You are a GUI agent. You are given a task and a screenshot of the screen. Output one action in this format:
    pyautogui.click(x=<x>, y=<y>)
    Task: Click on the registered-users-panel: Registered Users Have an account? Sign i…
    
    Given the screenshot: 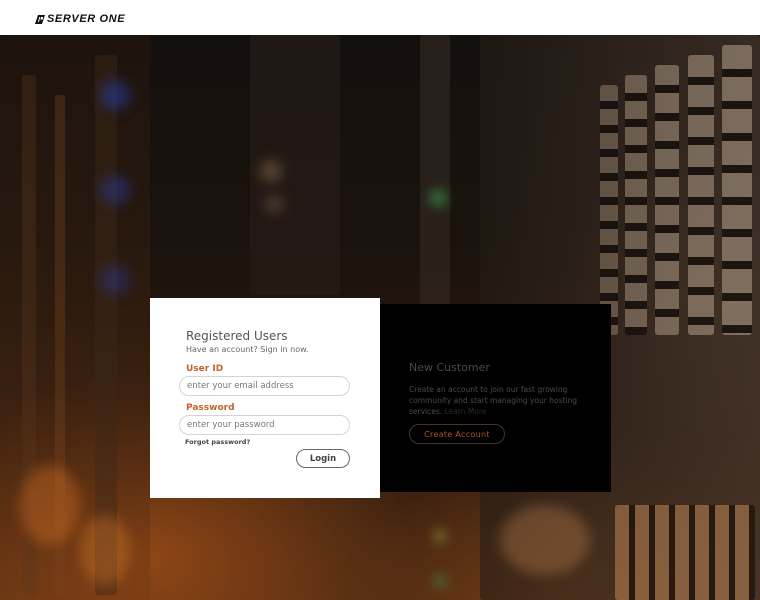 What is the action you would take?
    pyautogui.click(x=265, y=398)
    